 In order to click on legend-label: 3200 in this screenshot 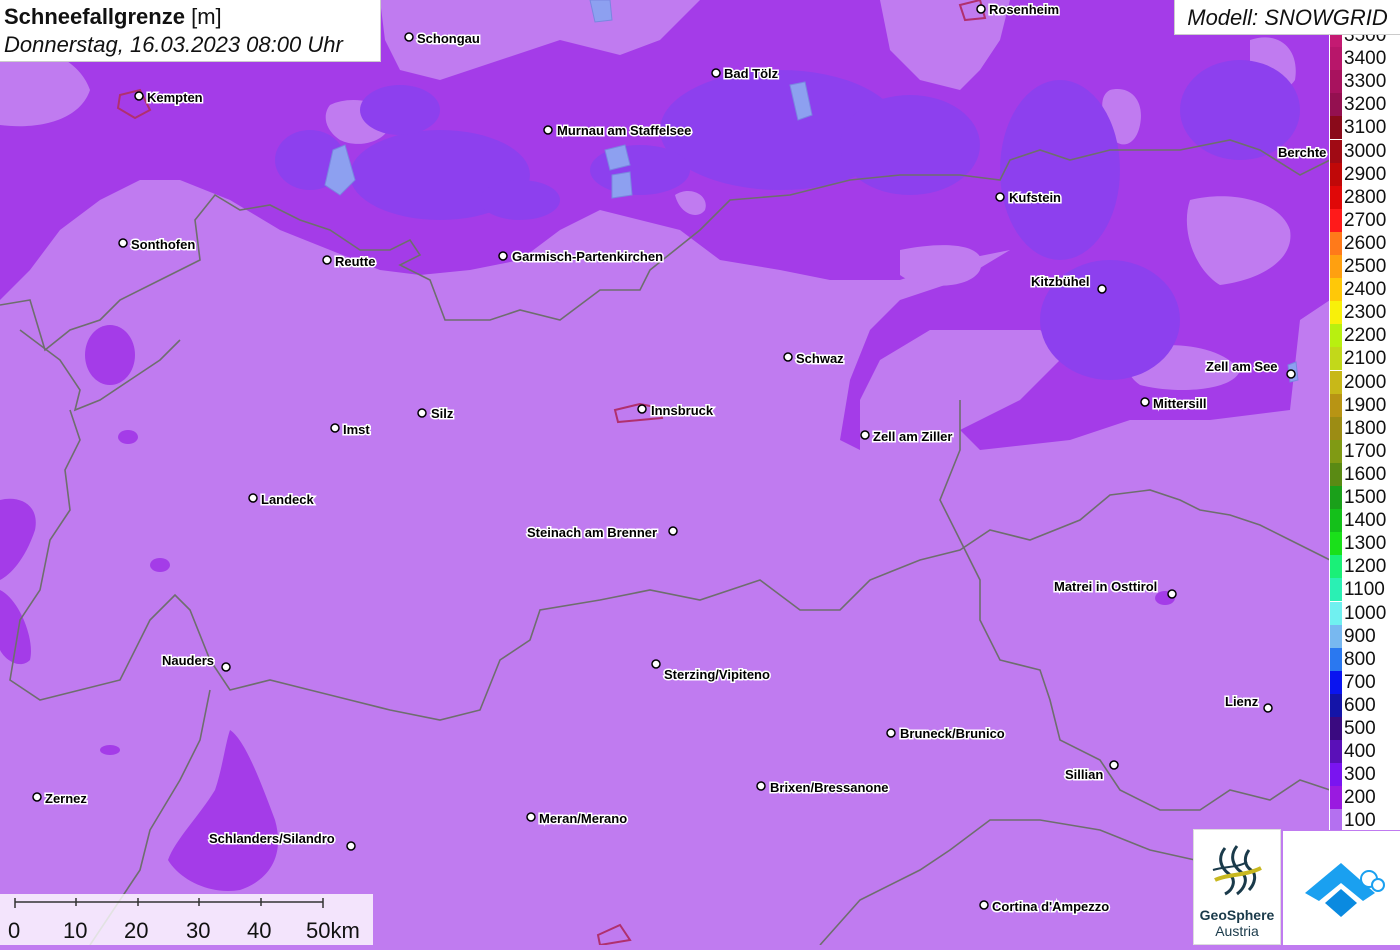, I will do `click(1365, 105)`.